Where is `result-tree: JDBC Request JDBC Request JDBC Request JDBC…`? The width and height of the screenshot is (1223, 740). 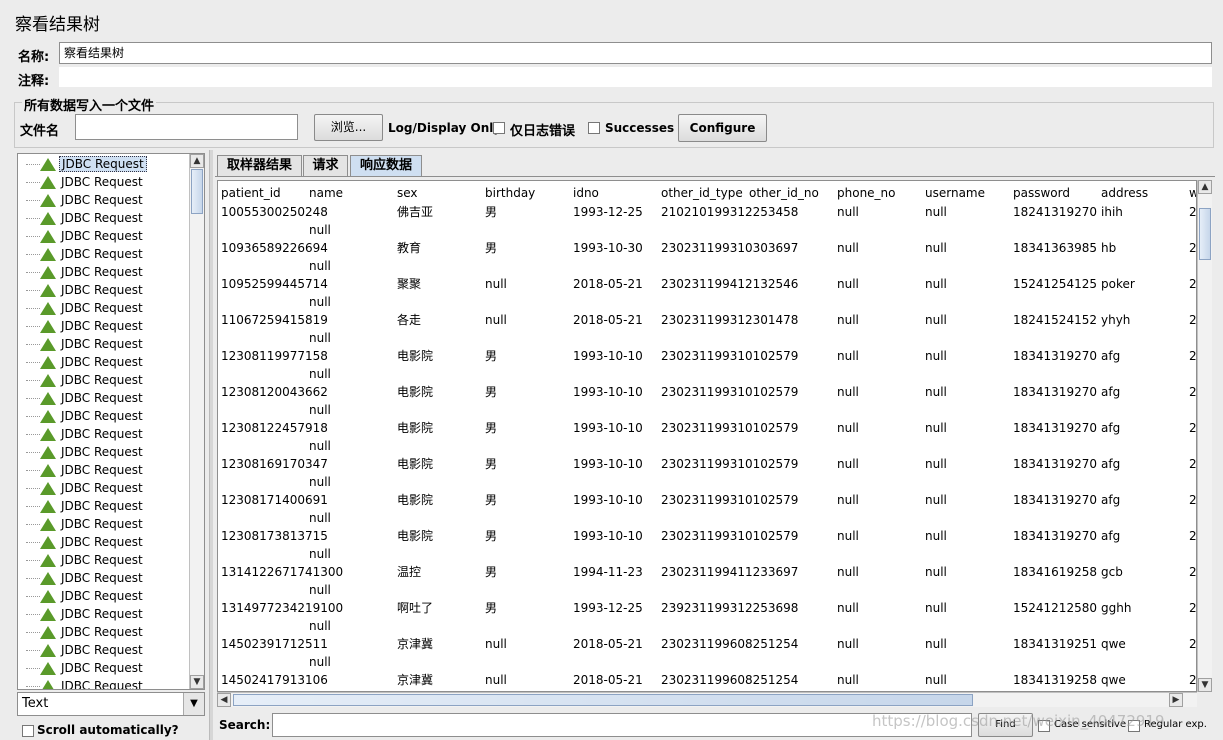 result-tree: JDBC Request JDBC Request JDBC Request JDBC… is located at coordinates (111, 421).